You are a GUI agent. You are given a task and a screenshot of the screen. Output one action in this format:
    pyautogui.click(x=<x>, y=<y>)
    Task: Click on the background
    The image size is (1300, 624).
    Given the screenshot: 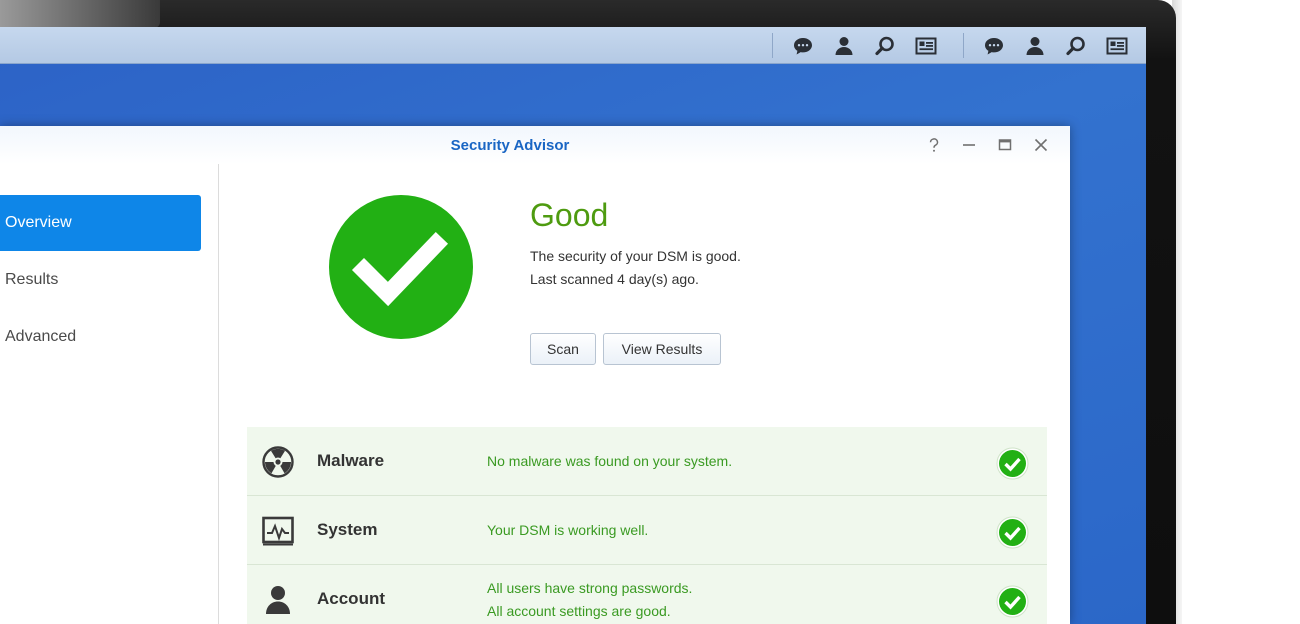 What is the action you would take?
    pyautogui.click(x=1240, y=312)
    